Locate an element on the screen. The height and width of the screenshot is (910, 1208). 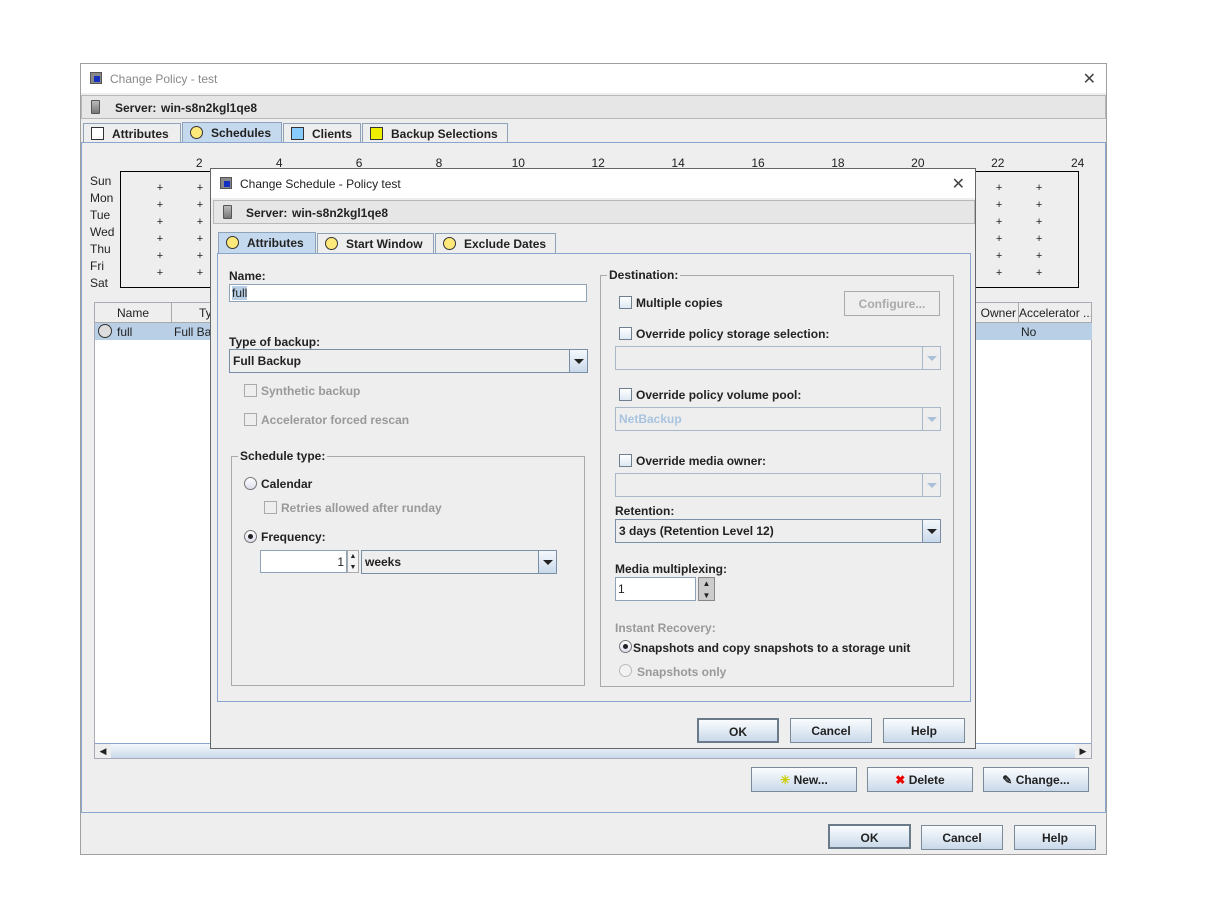
day-label: Sun is located at coordinates (101, 181).